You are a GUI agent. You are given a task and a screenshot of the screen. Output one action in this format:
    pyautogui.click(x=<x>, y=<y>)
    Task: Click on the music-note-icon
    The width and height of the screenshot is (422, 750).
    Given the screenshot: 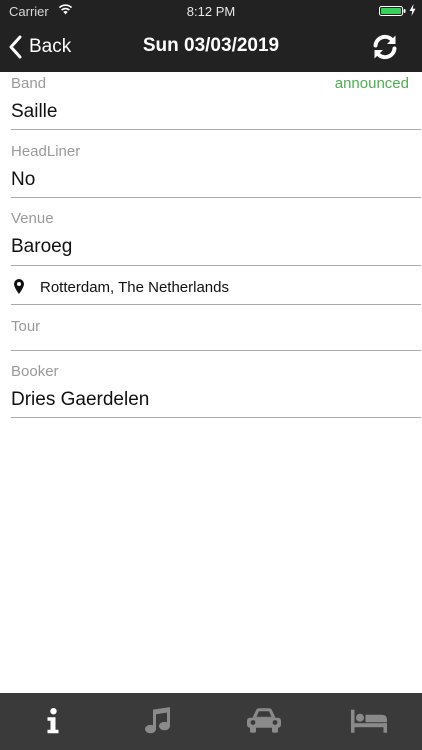 What is the action you would take?
    pyautogui.click(x=158, y=719)
    